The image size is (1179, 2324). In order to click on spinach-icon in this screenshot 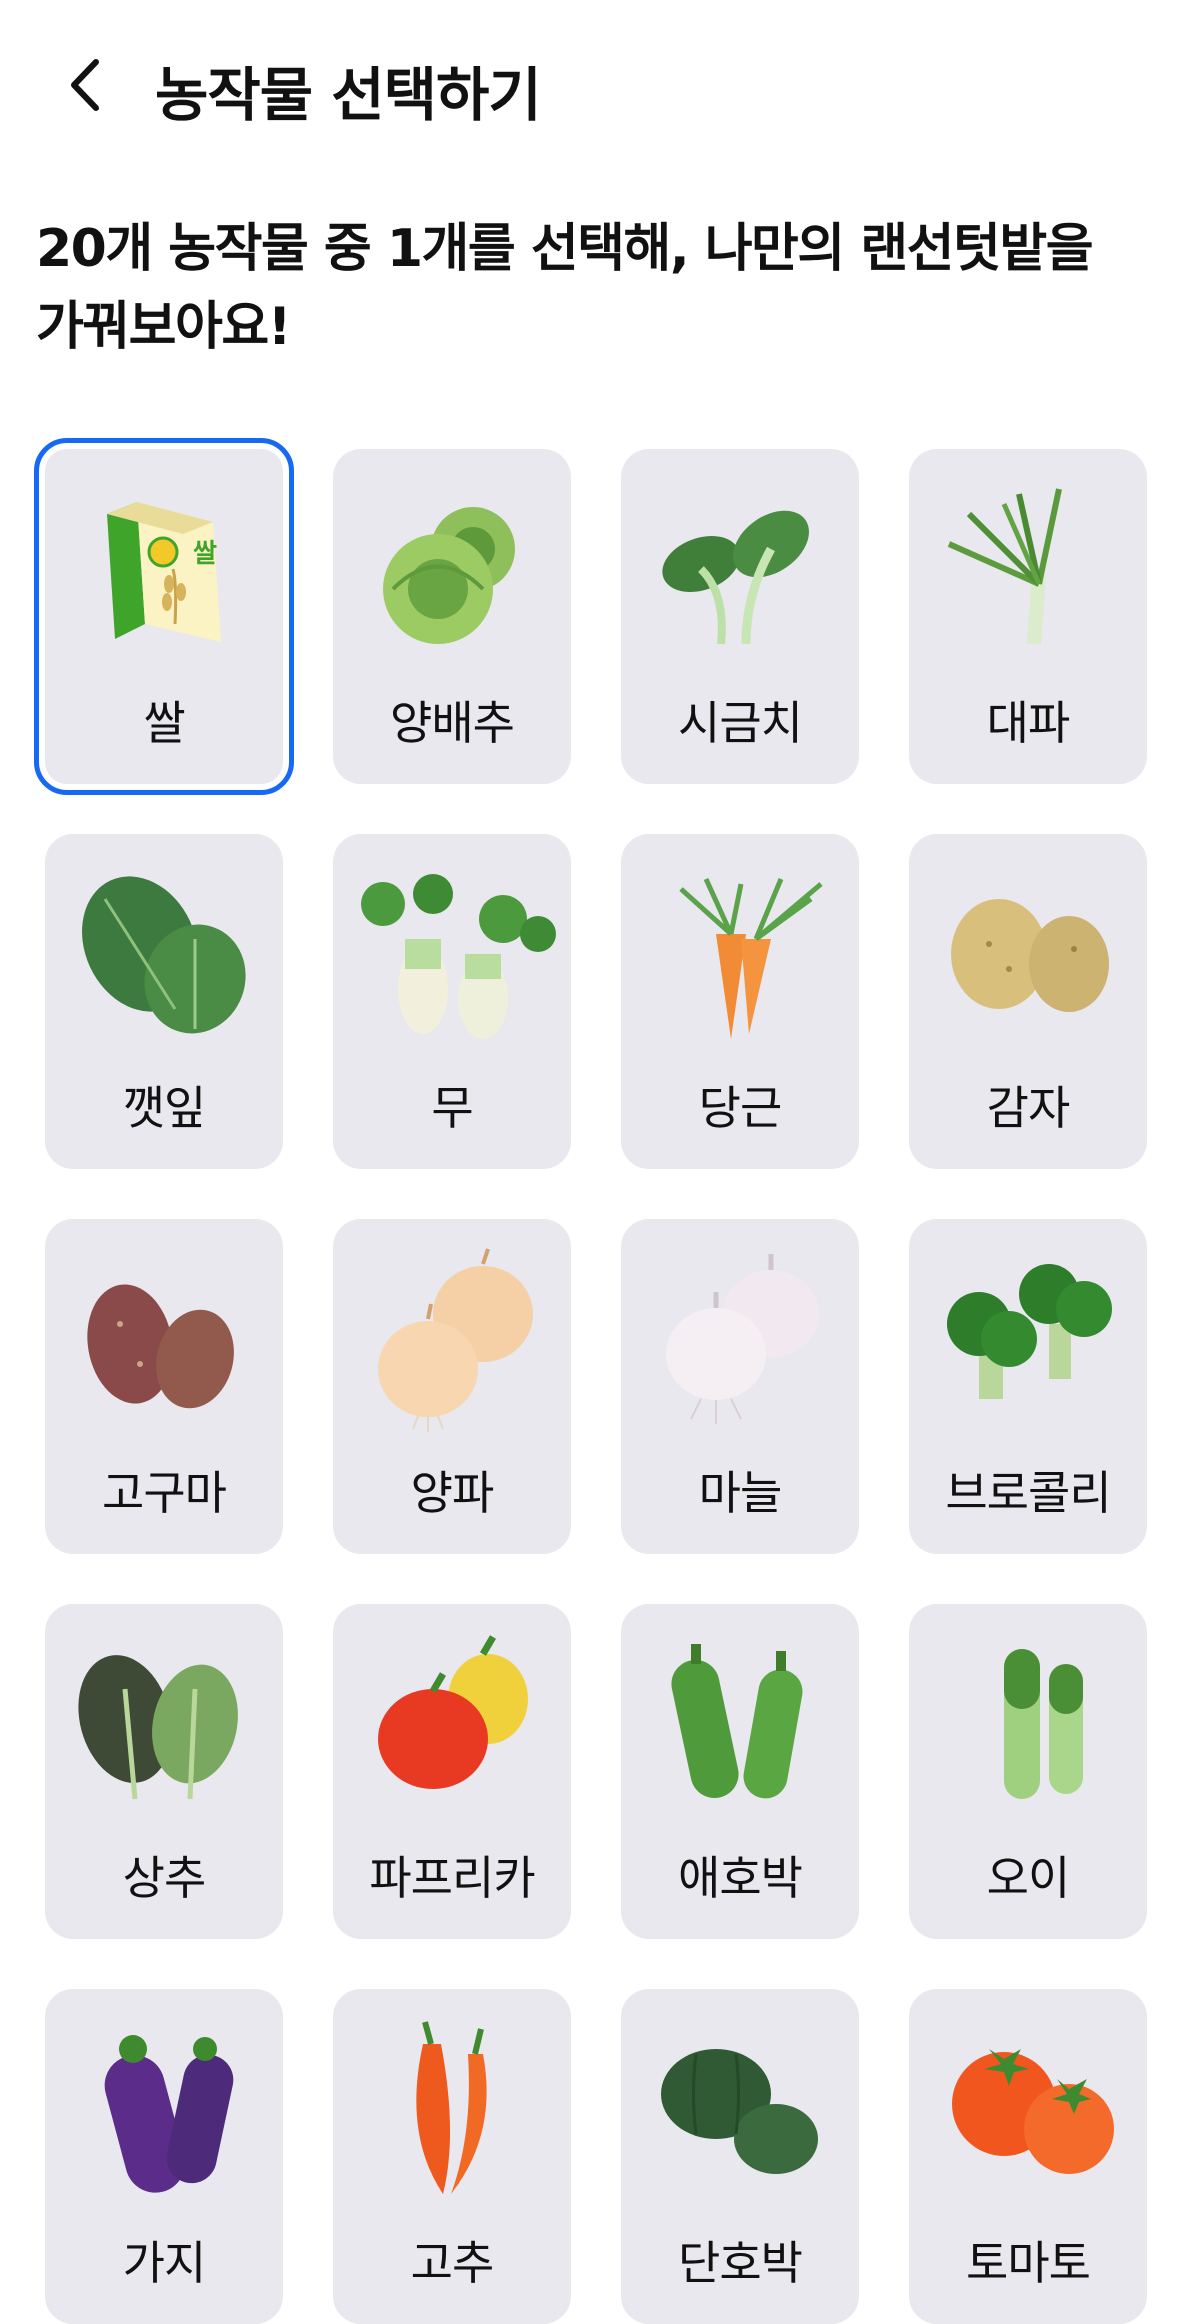, I will do `click(735, 577)`.